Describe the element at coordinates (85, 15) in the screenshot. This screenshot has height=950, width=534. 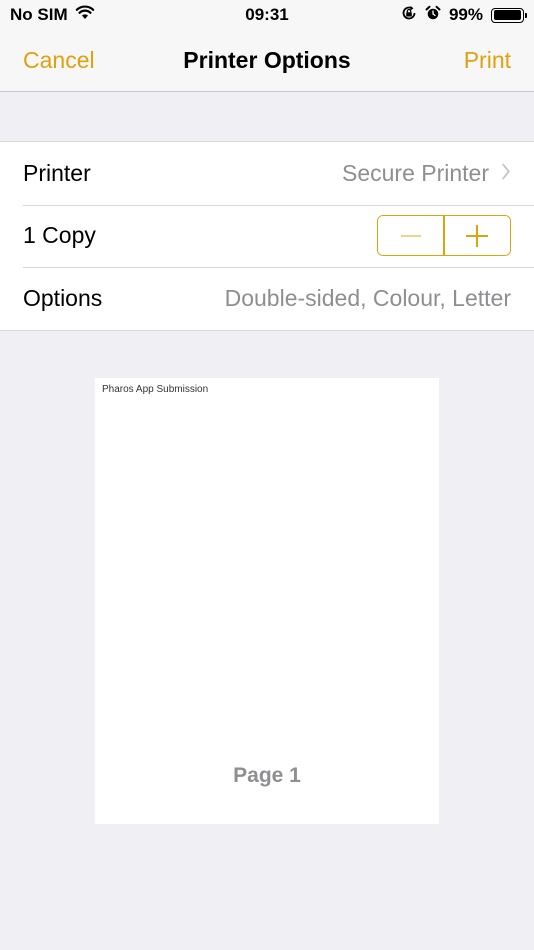
I see `wifi-icon` at that location.